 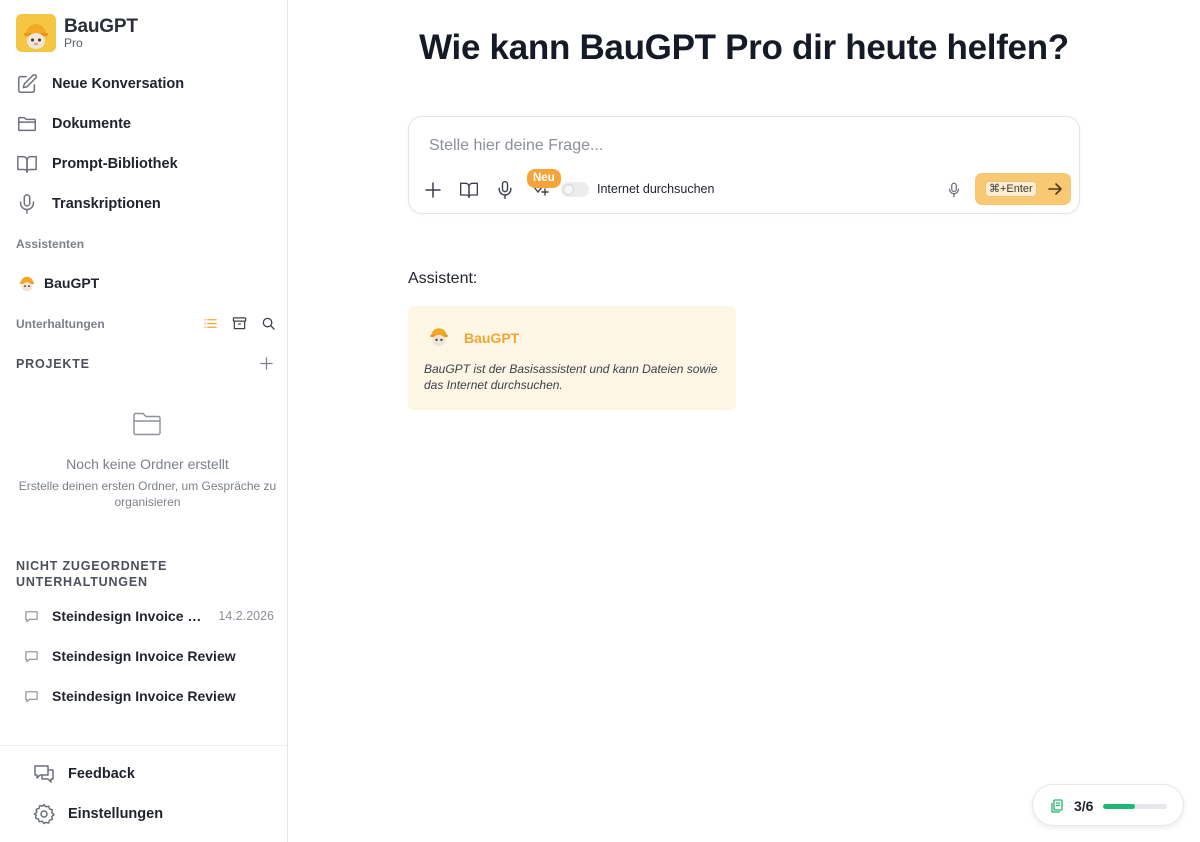 I want to click on empty-folder-icon, so click(x=147, y=424).